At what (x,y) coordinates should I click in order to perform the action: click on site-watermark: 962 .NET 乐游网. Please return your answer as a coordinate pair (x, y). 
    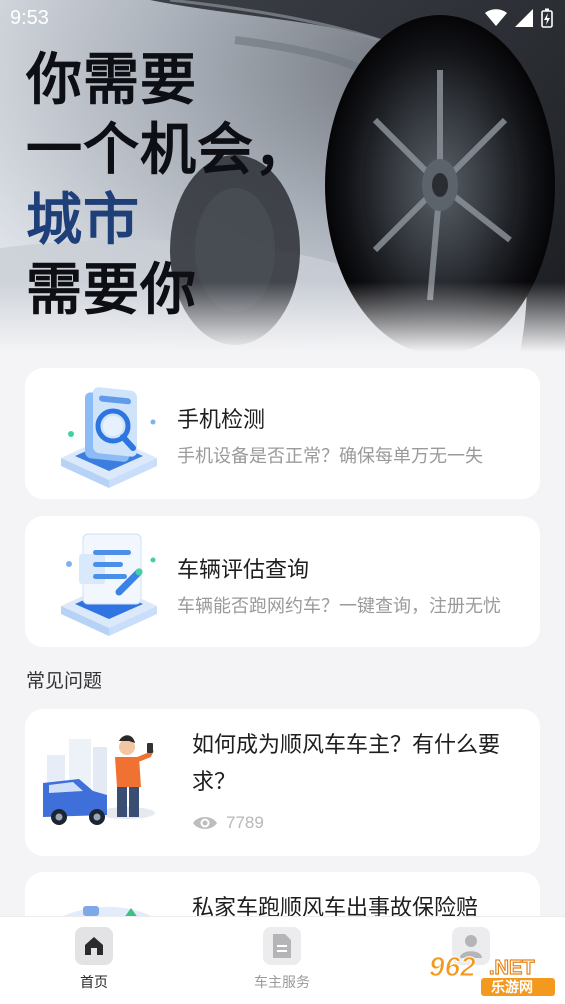
    Looking at the image, I should click on (491, 972).